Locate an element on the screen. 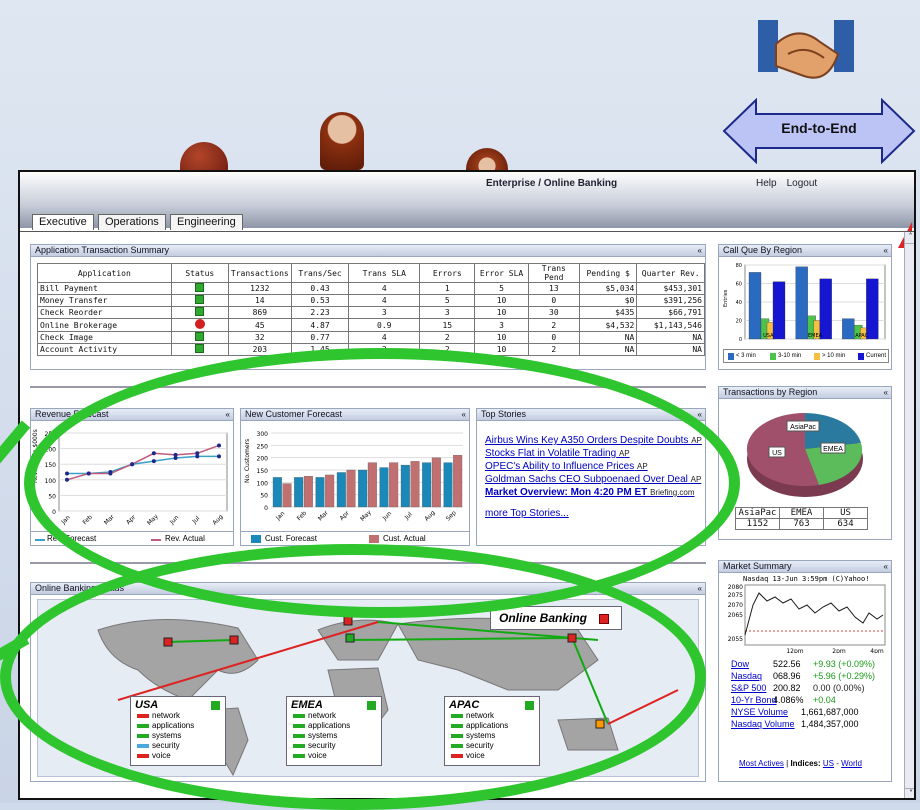 This screenshot has width=920, height=810. market-value: 200.82 is located at coordinates (787, 688).